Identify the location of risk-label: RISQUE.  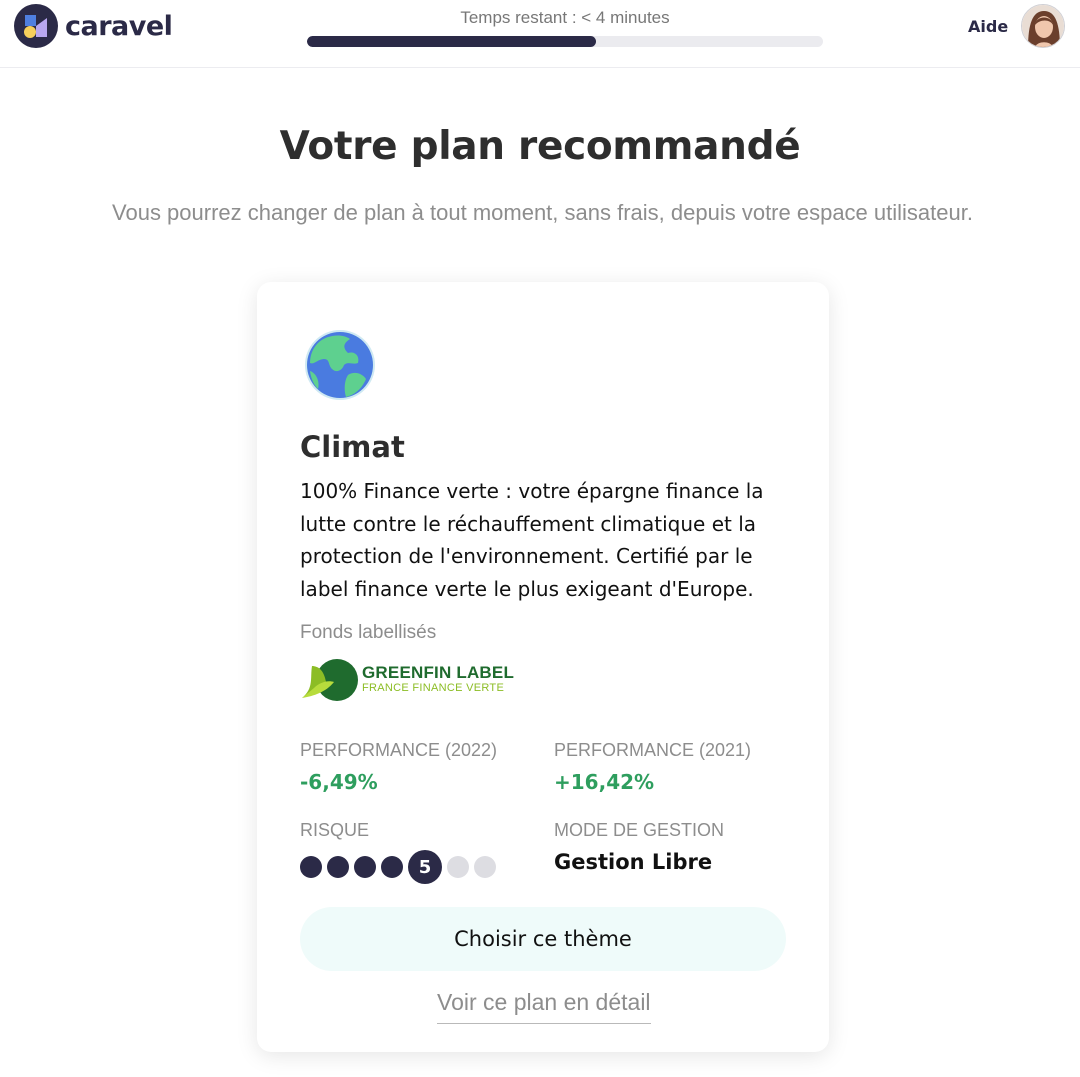
(335, 830).